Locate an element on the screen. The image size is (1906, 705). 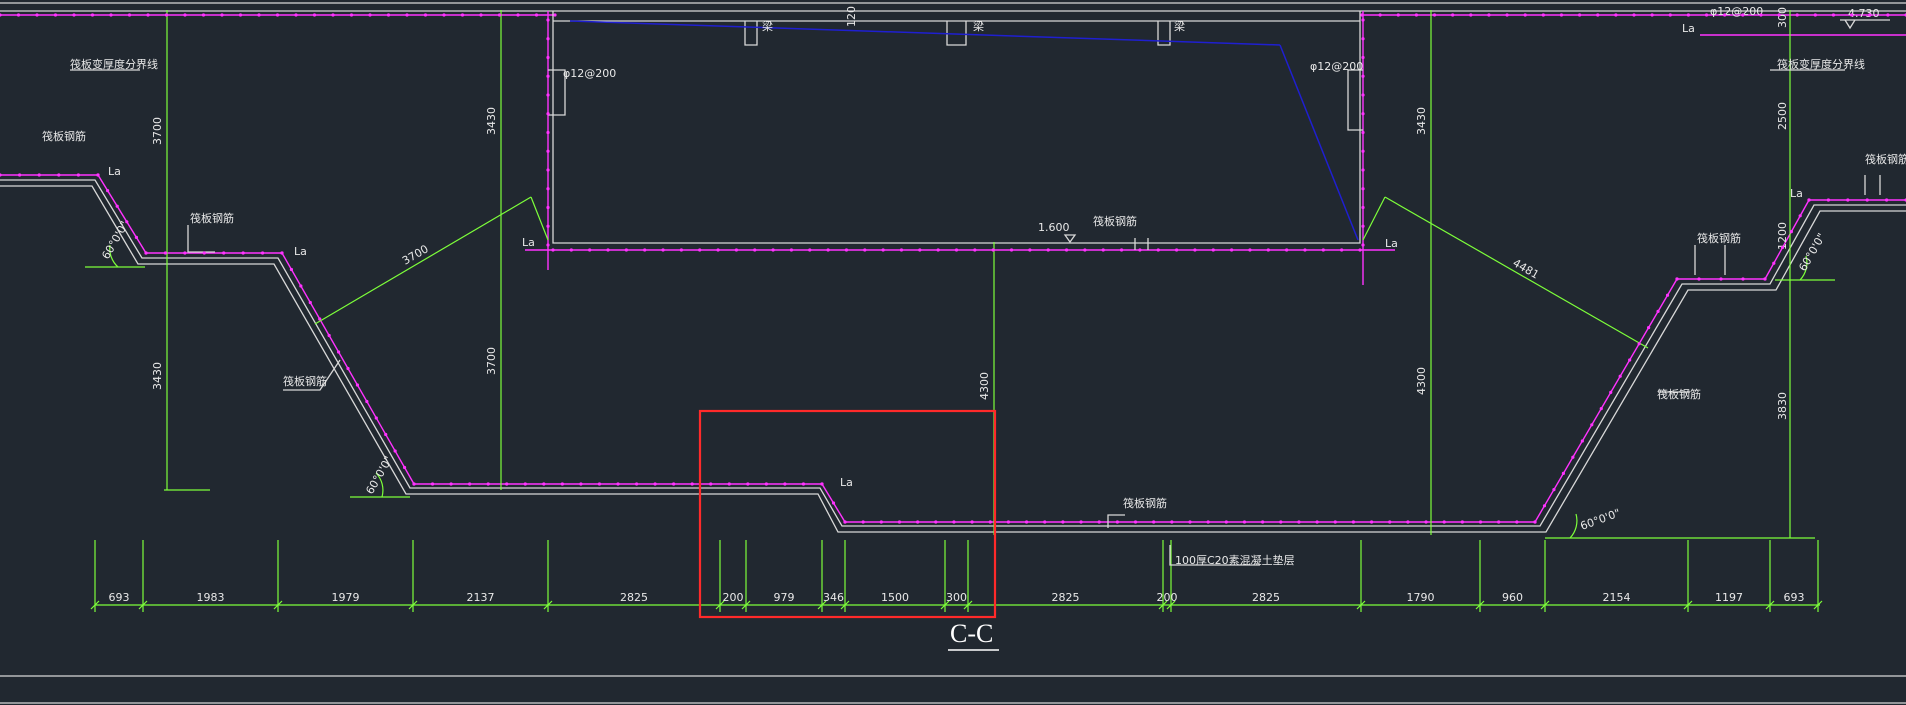
label-la-4: La is located at coordinates (846, 482).